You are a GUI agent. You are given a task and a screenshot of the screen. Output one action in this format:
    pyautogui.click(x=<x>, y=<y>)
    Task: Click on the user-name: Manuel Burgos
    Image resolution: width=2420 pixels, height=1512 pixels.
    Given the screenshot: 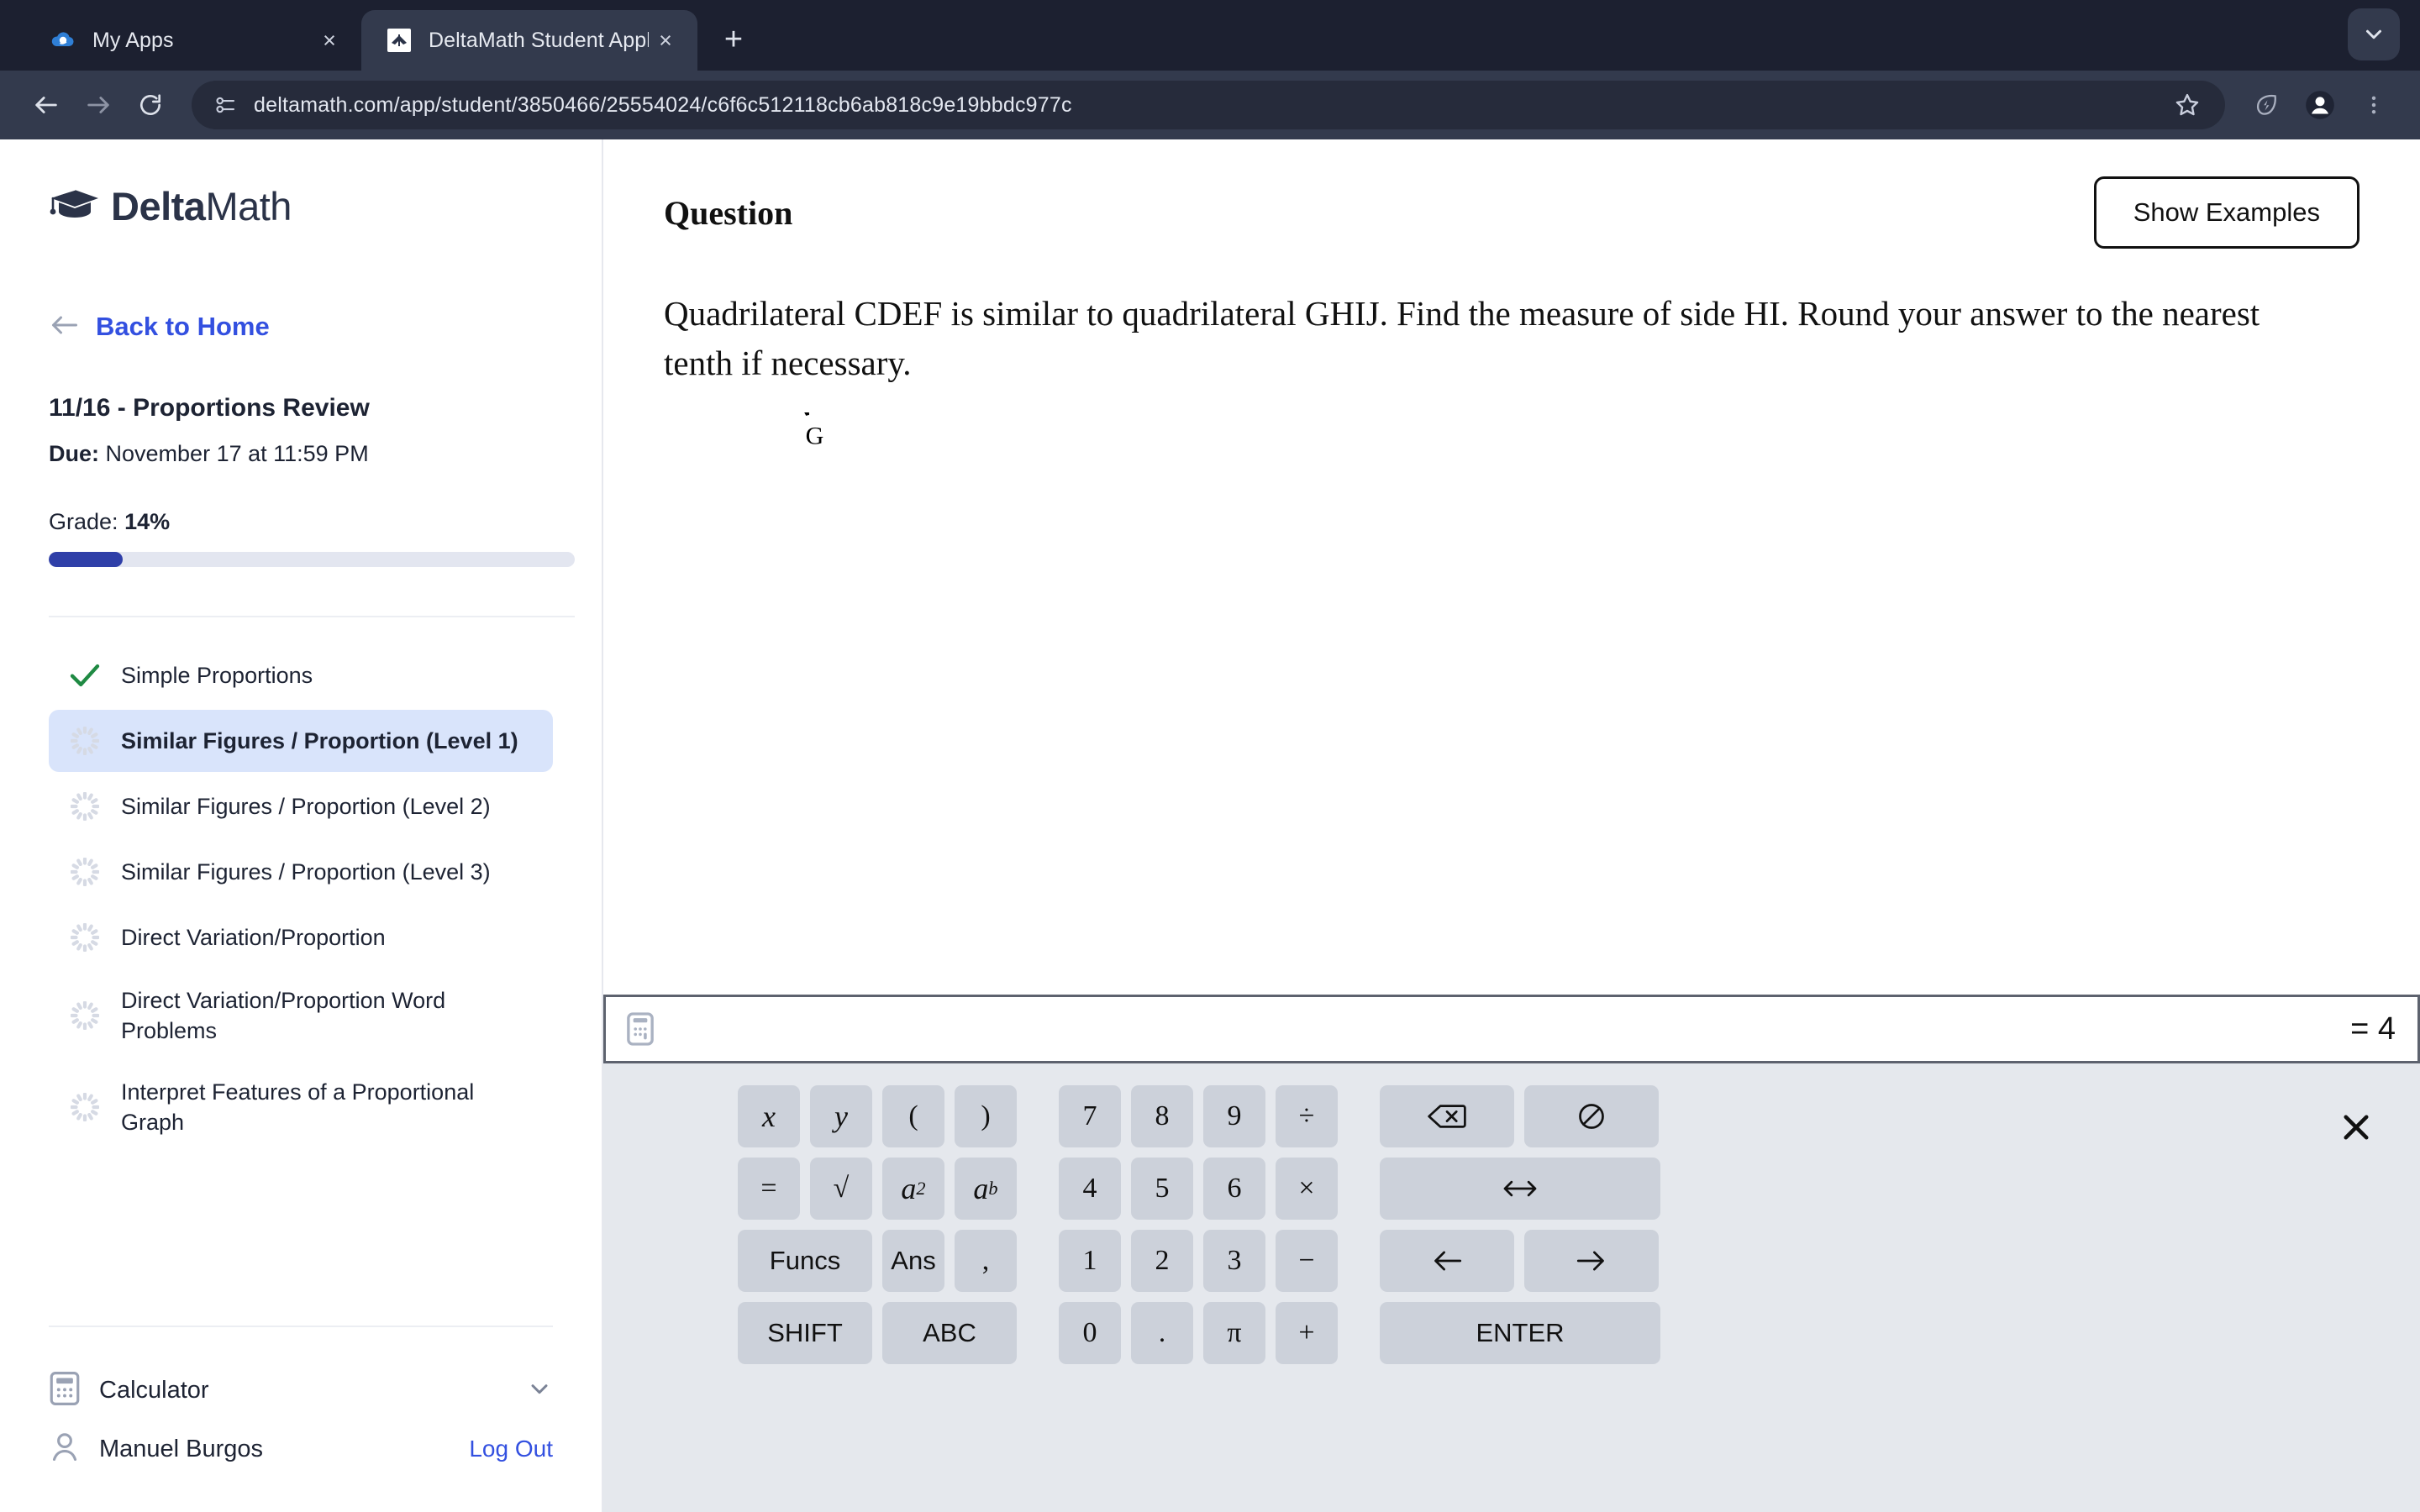 What is the action you would take?
    pyautogui.click(x=181, y=1448)
    